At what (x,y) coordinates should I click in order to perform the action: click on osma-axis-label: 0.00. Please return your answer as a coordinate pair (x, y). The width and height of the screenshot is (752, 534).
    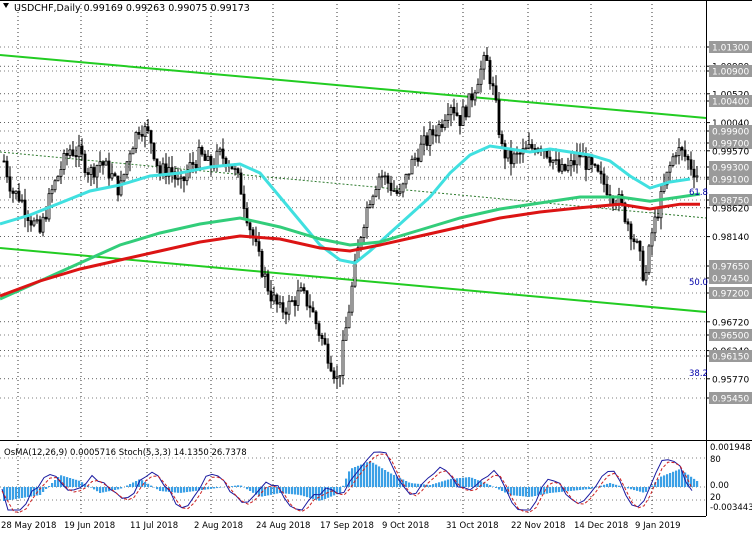
    Looking at the image, I should click on (719, 486).